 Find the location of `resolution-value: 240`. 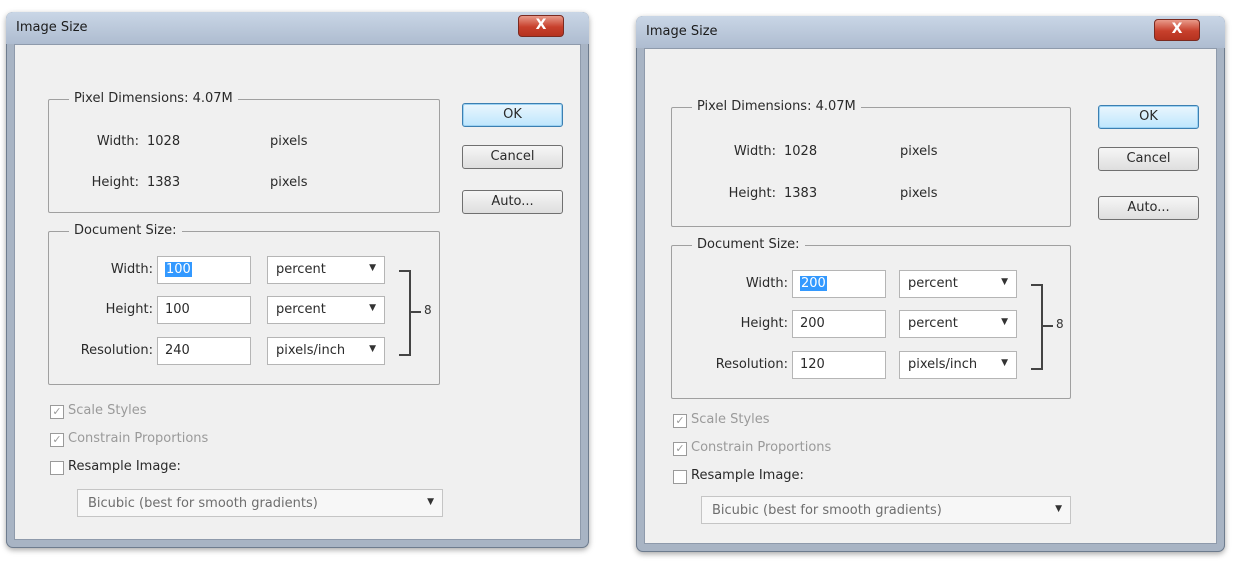

resolution-value: 240 is located at coordinates (177, 350).